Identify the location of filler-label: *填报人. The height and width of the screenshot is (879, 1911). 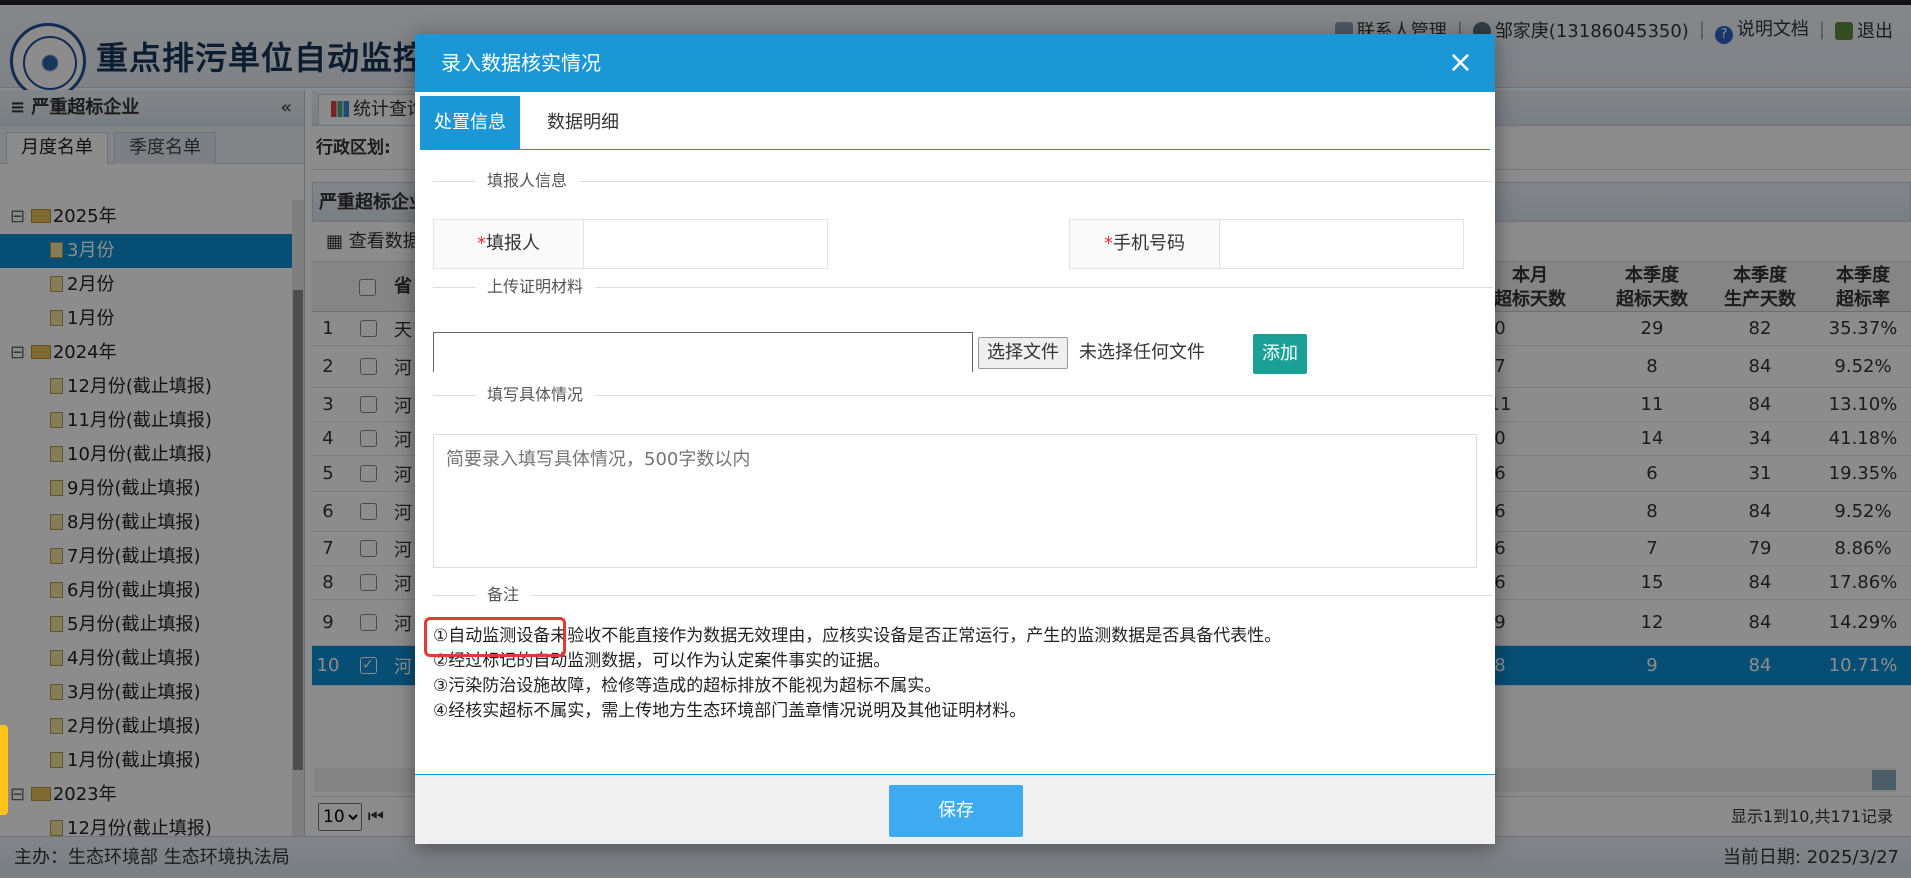
(509, 244).